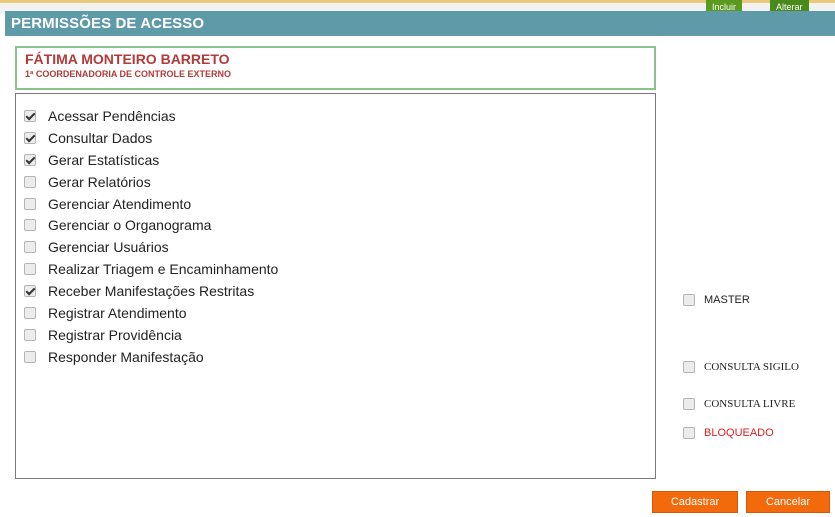  I want to click on permission-item: Consultar Dados, so click(151, 138).